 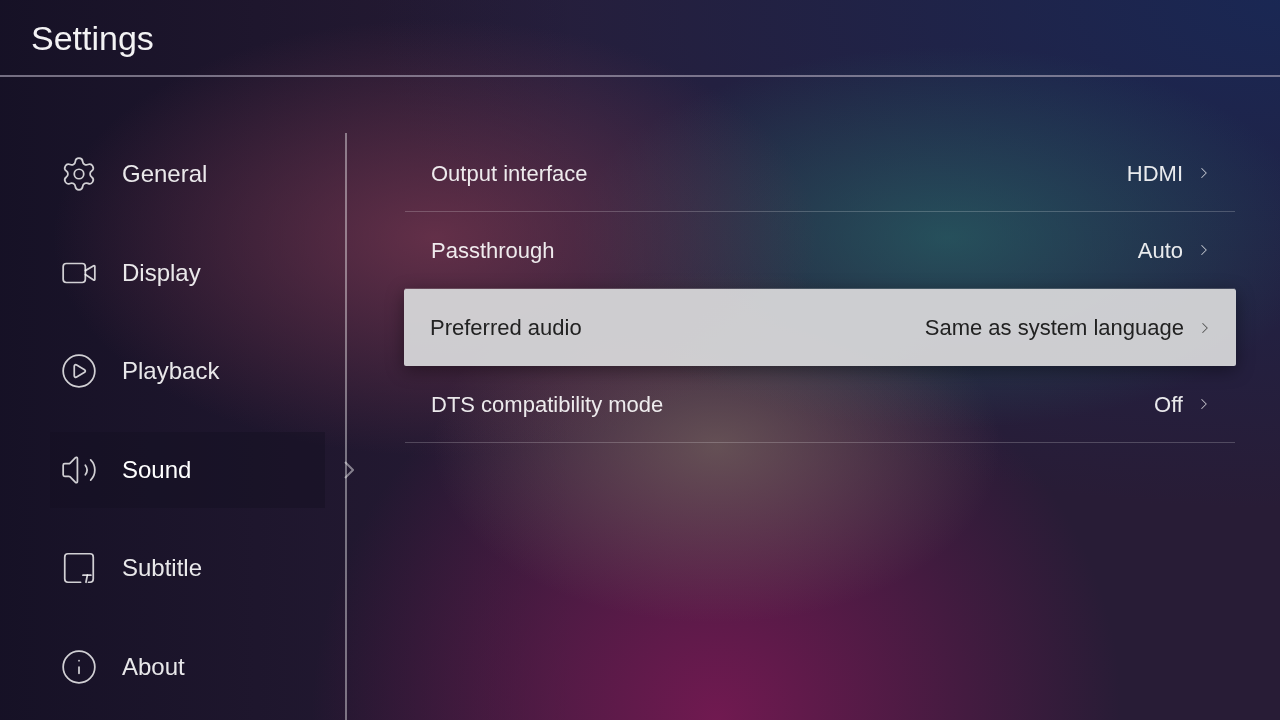 What do you see at coordinates (820, 327) in the screenshot?
I see `setting-row: Preferred audio Same as system language` at bounding box center [820, 327].